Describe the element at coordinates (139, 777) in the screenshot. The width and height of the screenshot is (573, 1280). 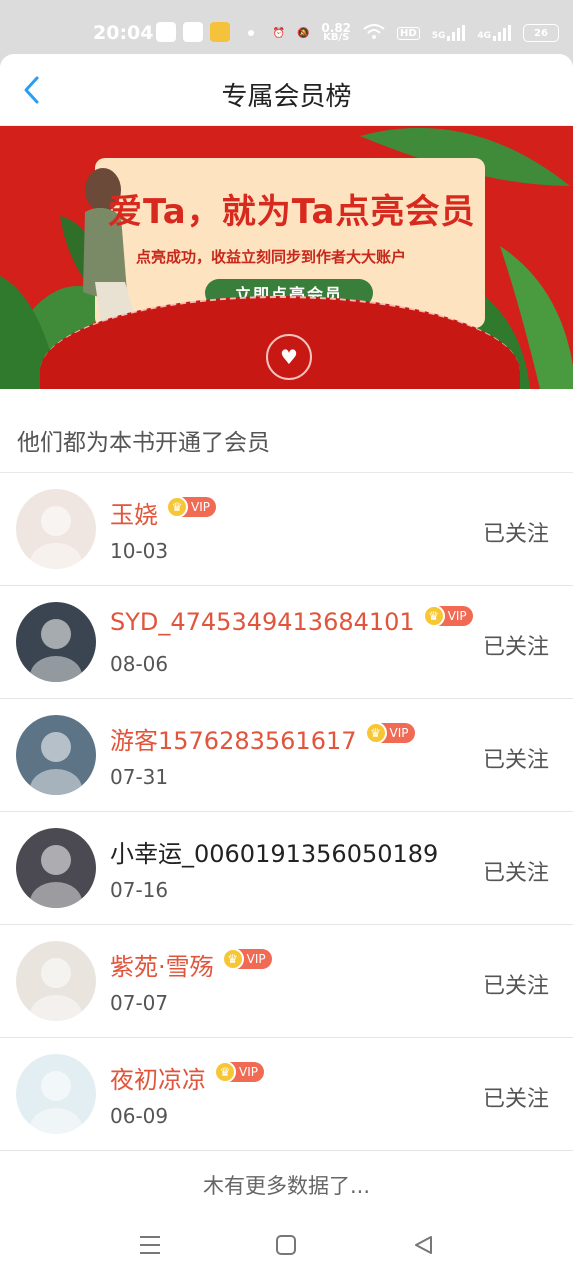
I see `member-date: 07-31` at that location.